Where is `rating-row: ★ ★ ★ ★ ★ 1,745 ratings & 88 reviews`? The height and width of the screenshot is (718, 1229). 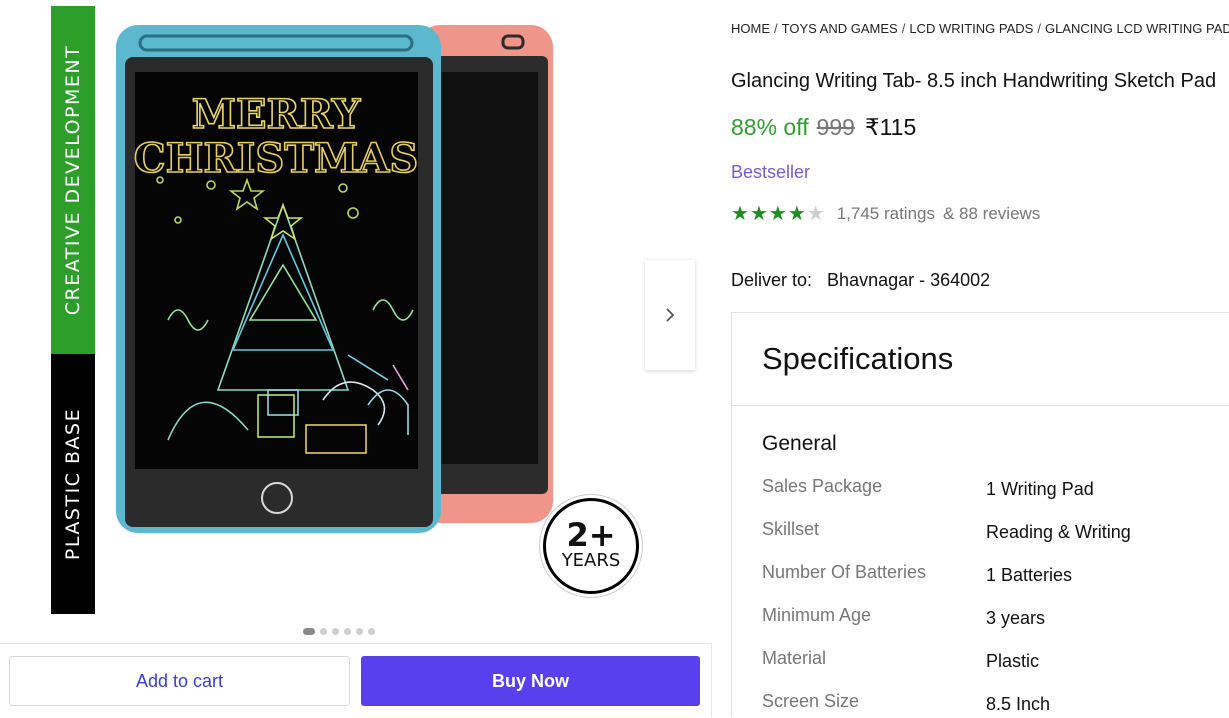
rating-row: ★ ★ ★ ★ ★ 1,745 ratings & 88 reviews is located at coordinates (885, 214).